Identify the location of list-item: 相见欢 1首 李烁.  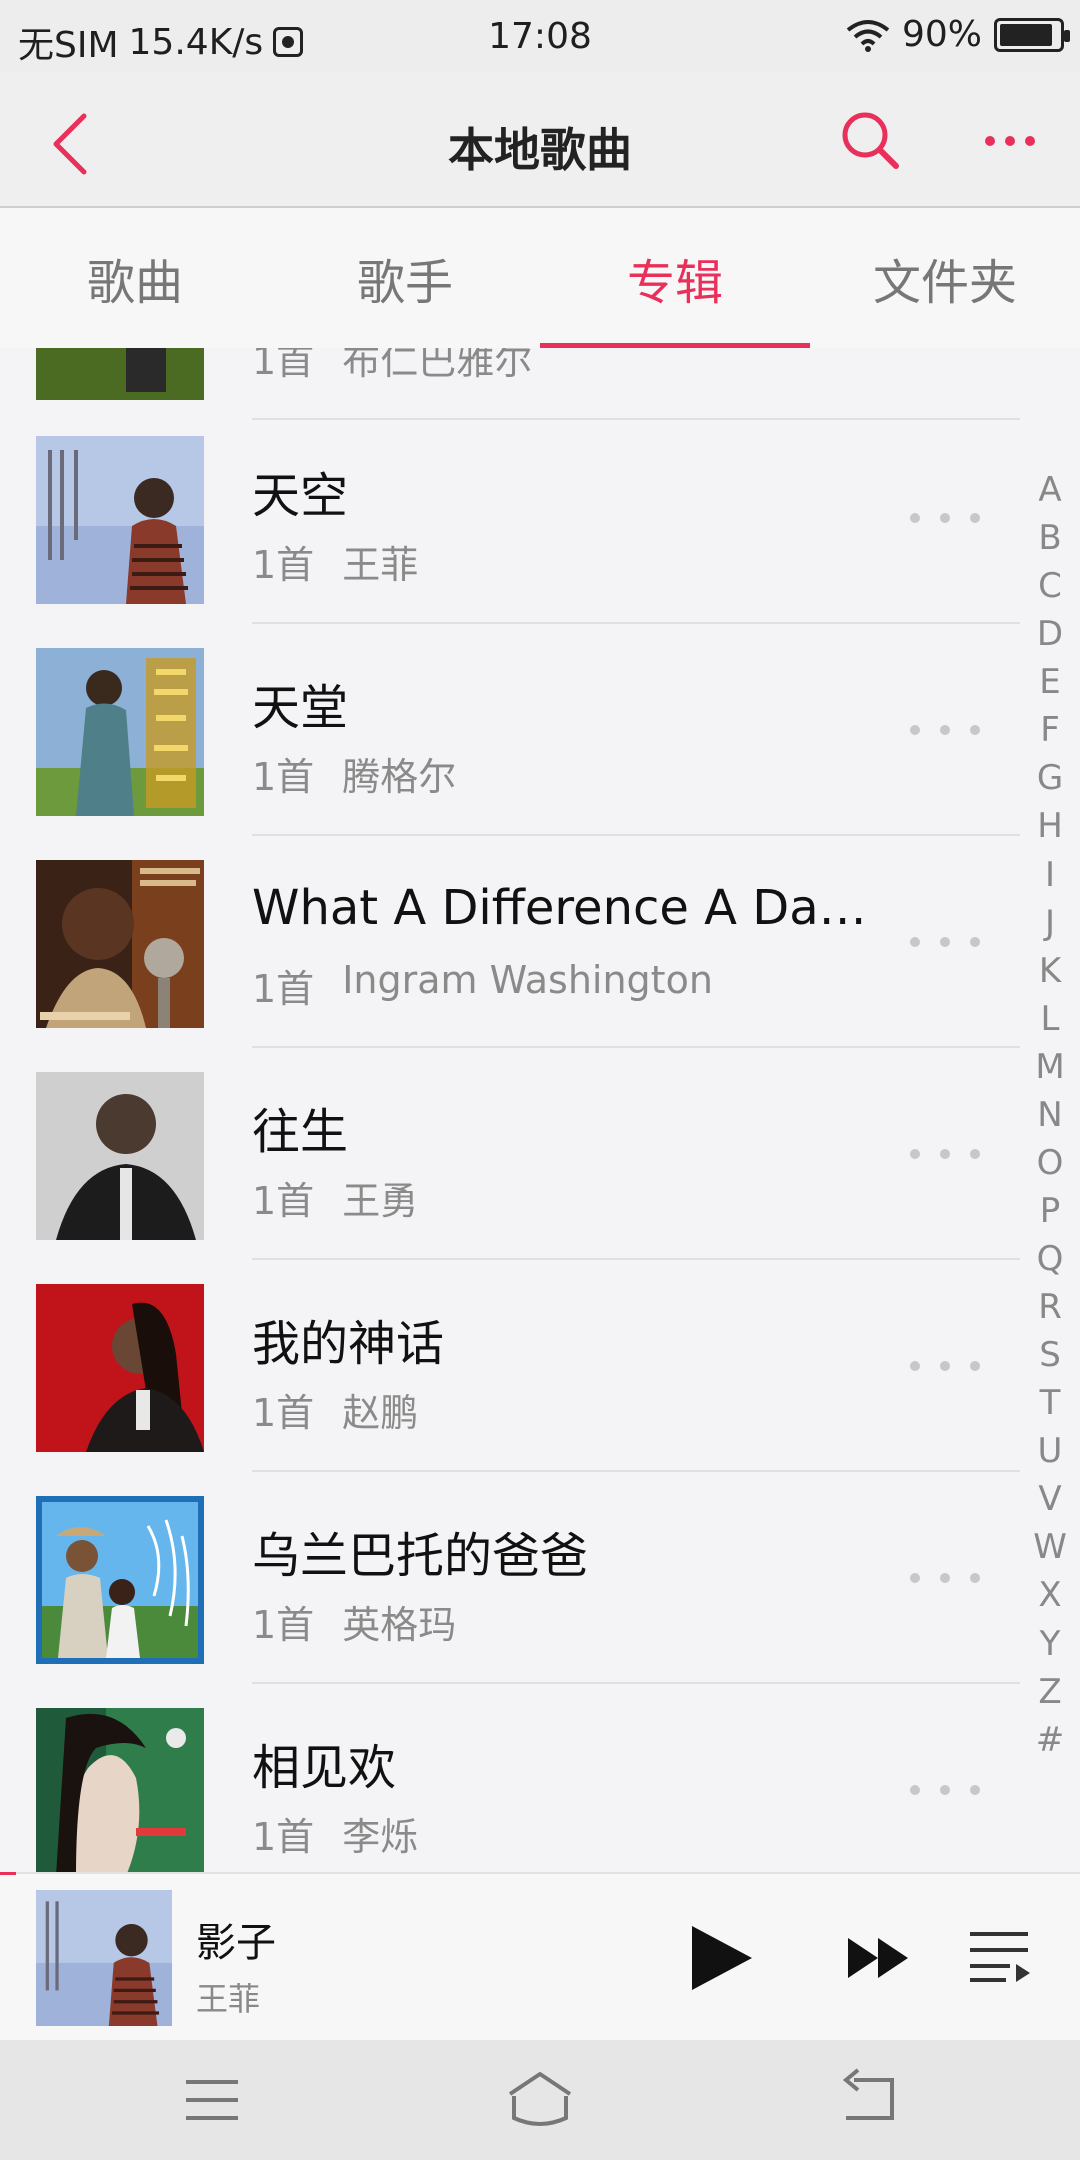
(510, 1778).